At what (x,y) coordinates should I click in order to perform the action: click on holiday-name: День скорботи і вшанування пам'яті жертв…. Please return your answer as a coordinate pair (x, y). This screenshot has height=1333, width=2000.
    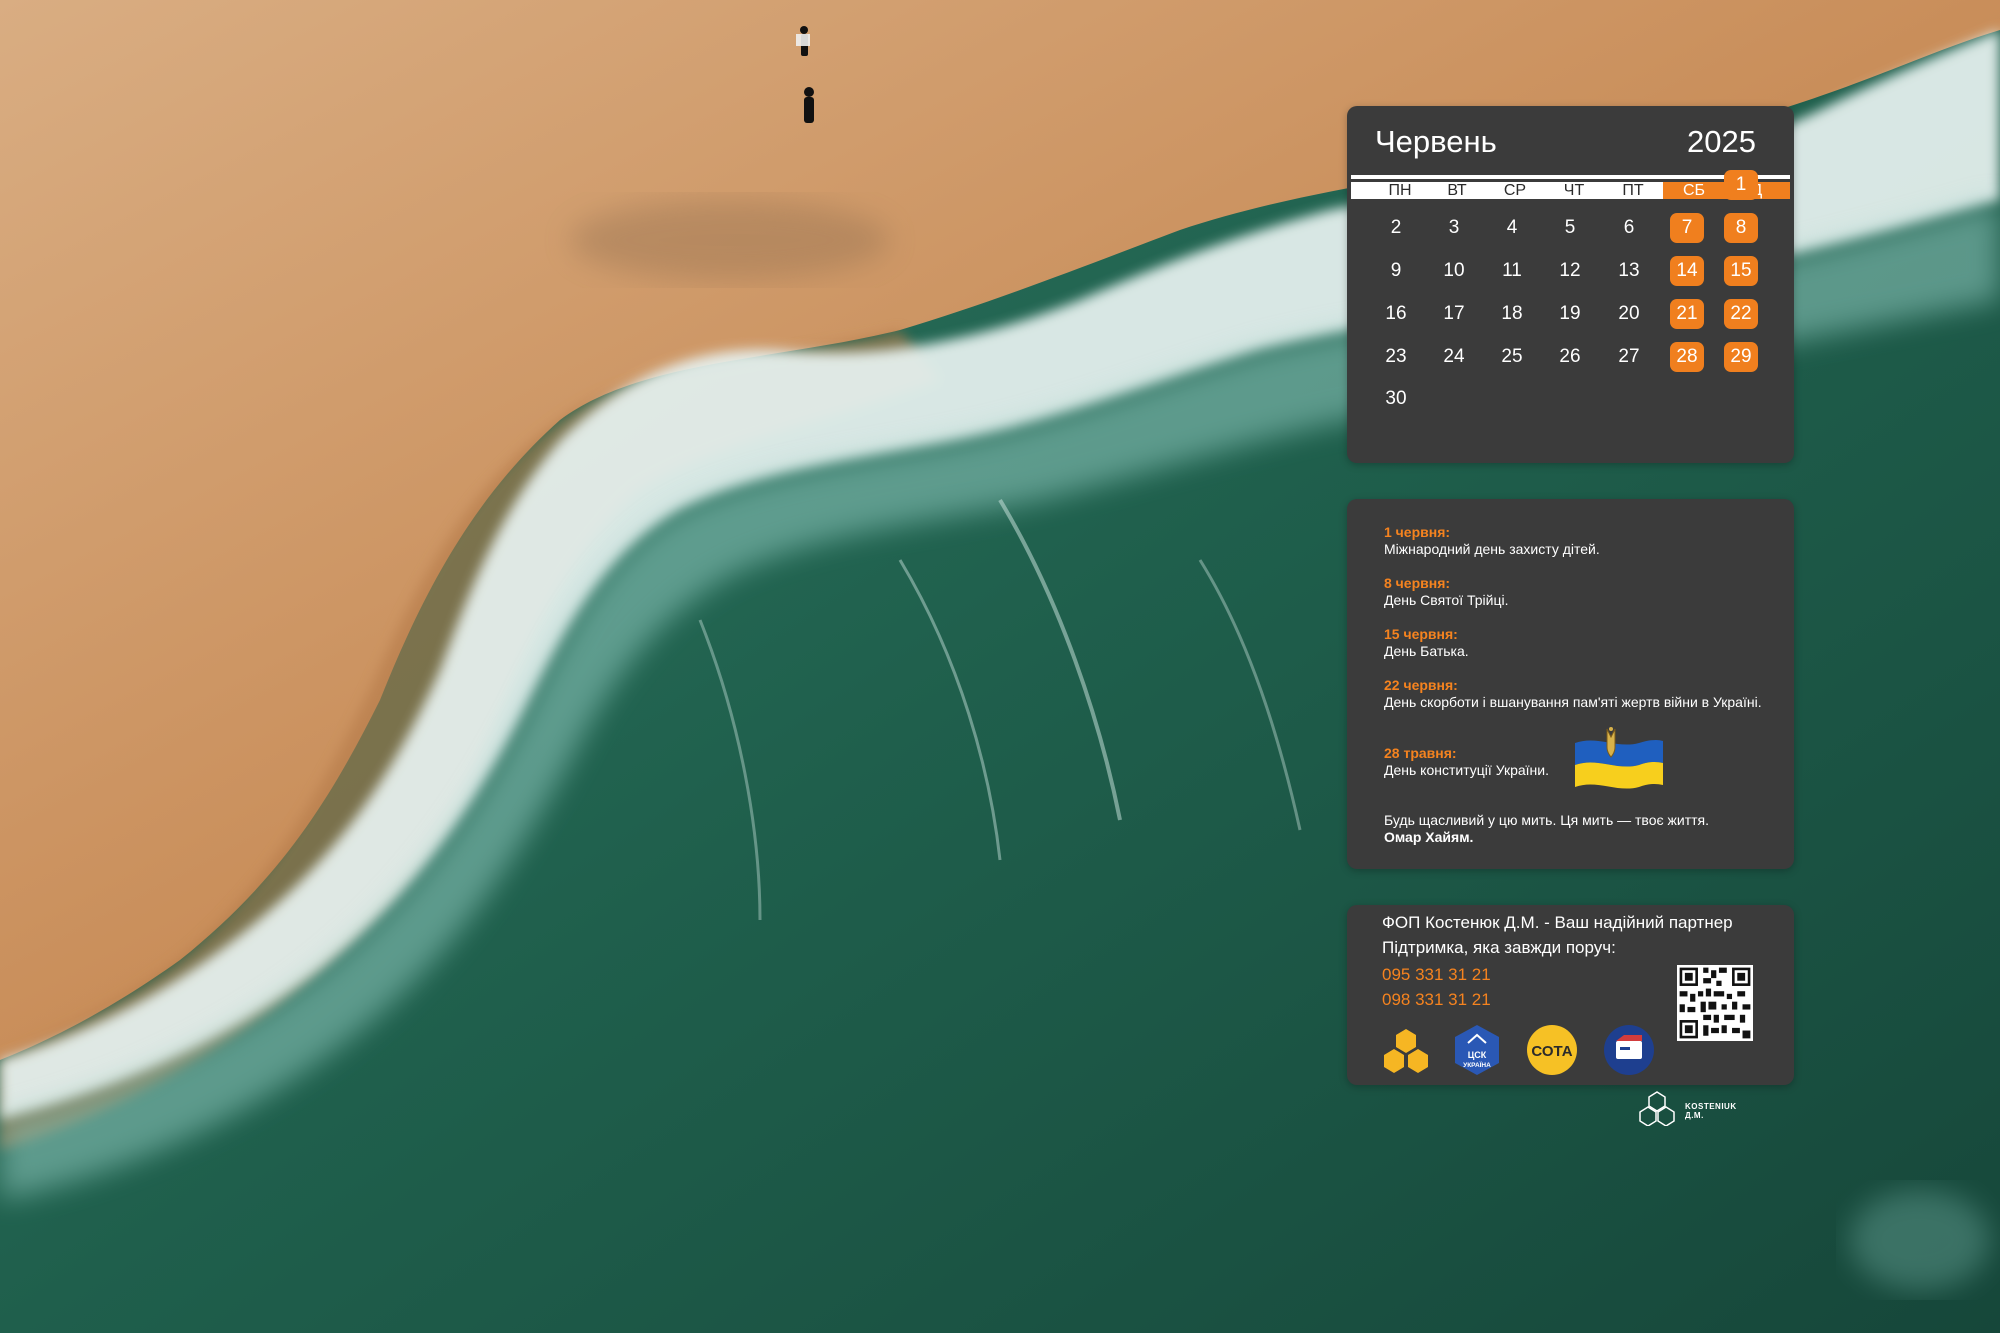
    Looking at the image, I should click on (1573, 702).